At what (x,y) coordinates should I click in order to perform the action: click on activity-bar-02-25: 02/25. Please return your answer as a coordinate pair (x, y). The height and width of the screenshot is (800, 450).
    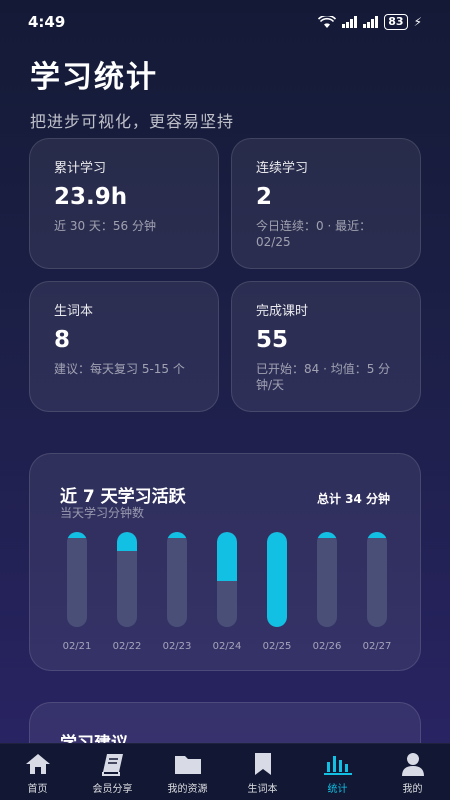
    Looking at the image, I should click on (277, 592).